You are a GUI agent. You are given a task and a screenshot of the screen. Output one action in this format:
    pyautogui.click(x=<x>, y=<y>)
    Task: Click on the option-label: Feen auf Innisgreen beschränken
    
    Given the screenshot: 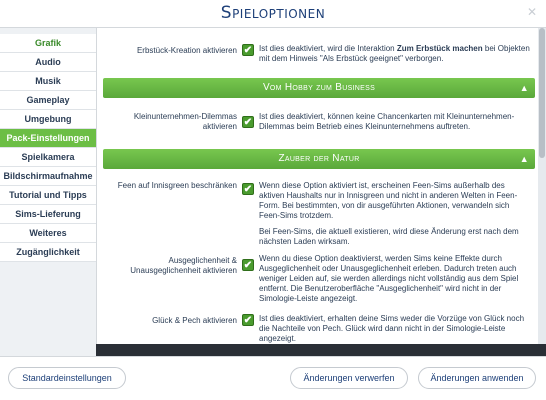 What is the action you would take?
    pyautogui.click(x=177, y=185)
    